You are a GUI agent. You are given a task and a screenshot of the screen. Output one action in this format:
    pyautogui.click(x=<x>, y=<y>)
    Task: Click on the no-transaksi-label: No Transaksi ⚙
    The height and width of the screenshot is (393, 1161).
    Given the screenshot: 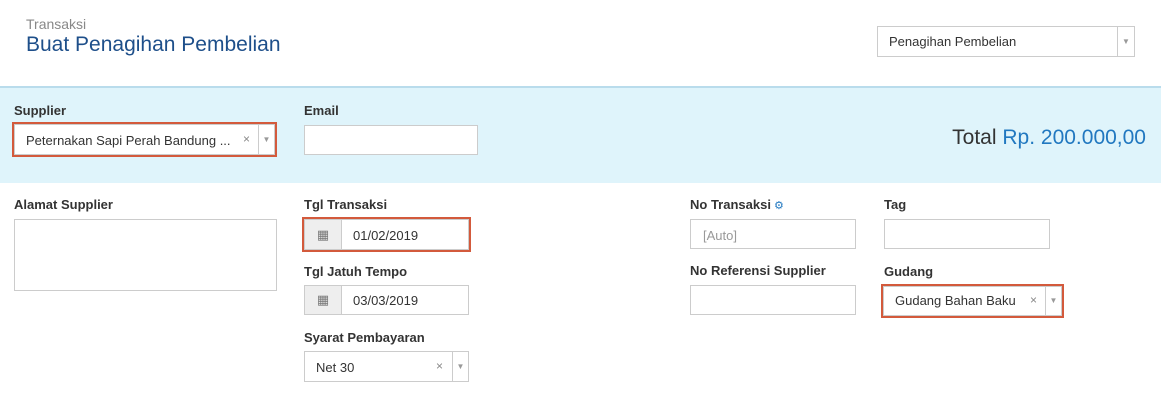 What is the action you would take?
    pyautogui.click(x=737, y=204)
    